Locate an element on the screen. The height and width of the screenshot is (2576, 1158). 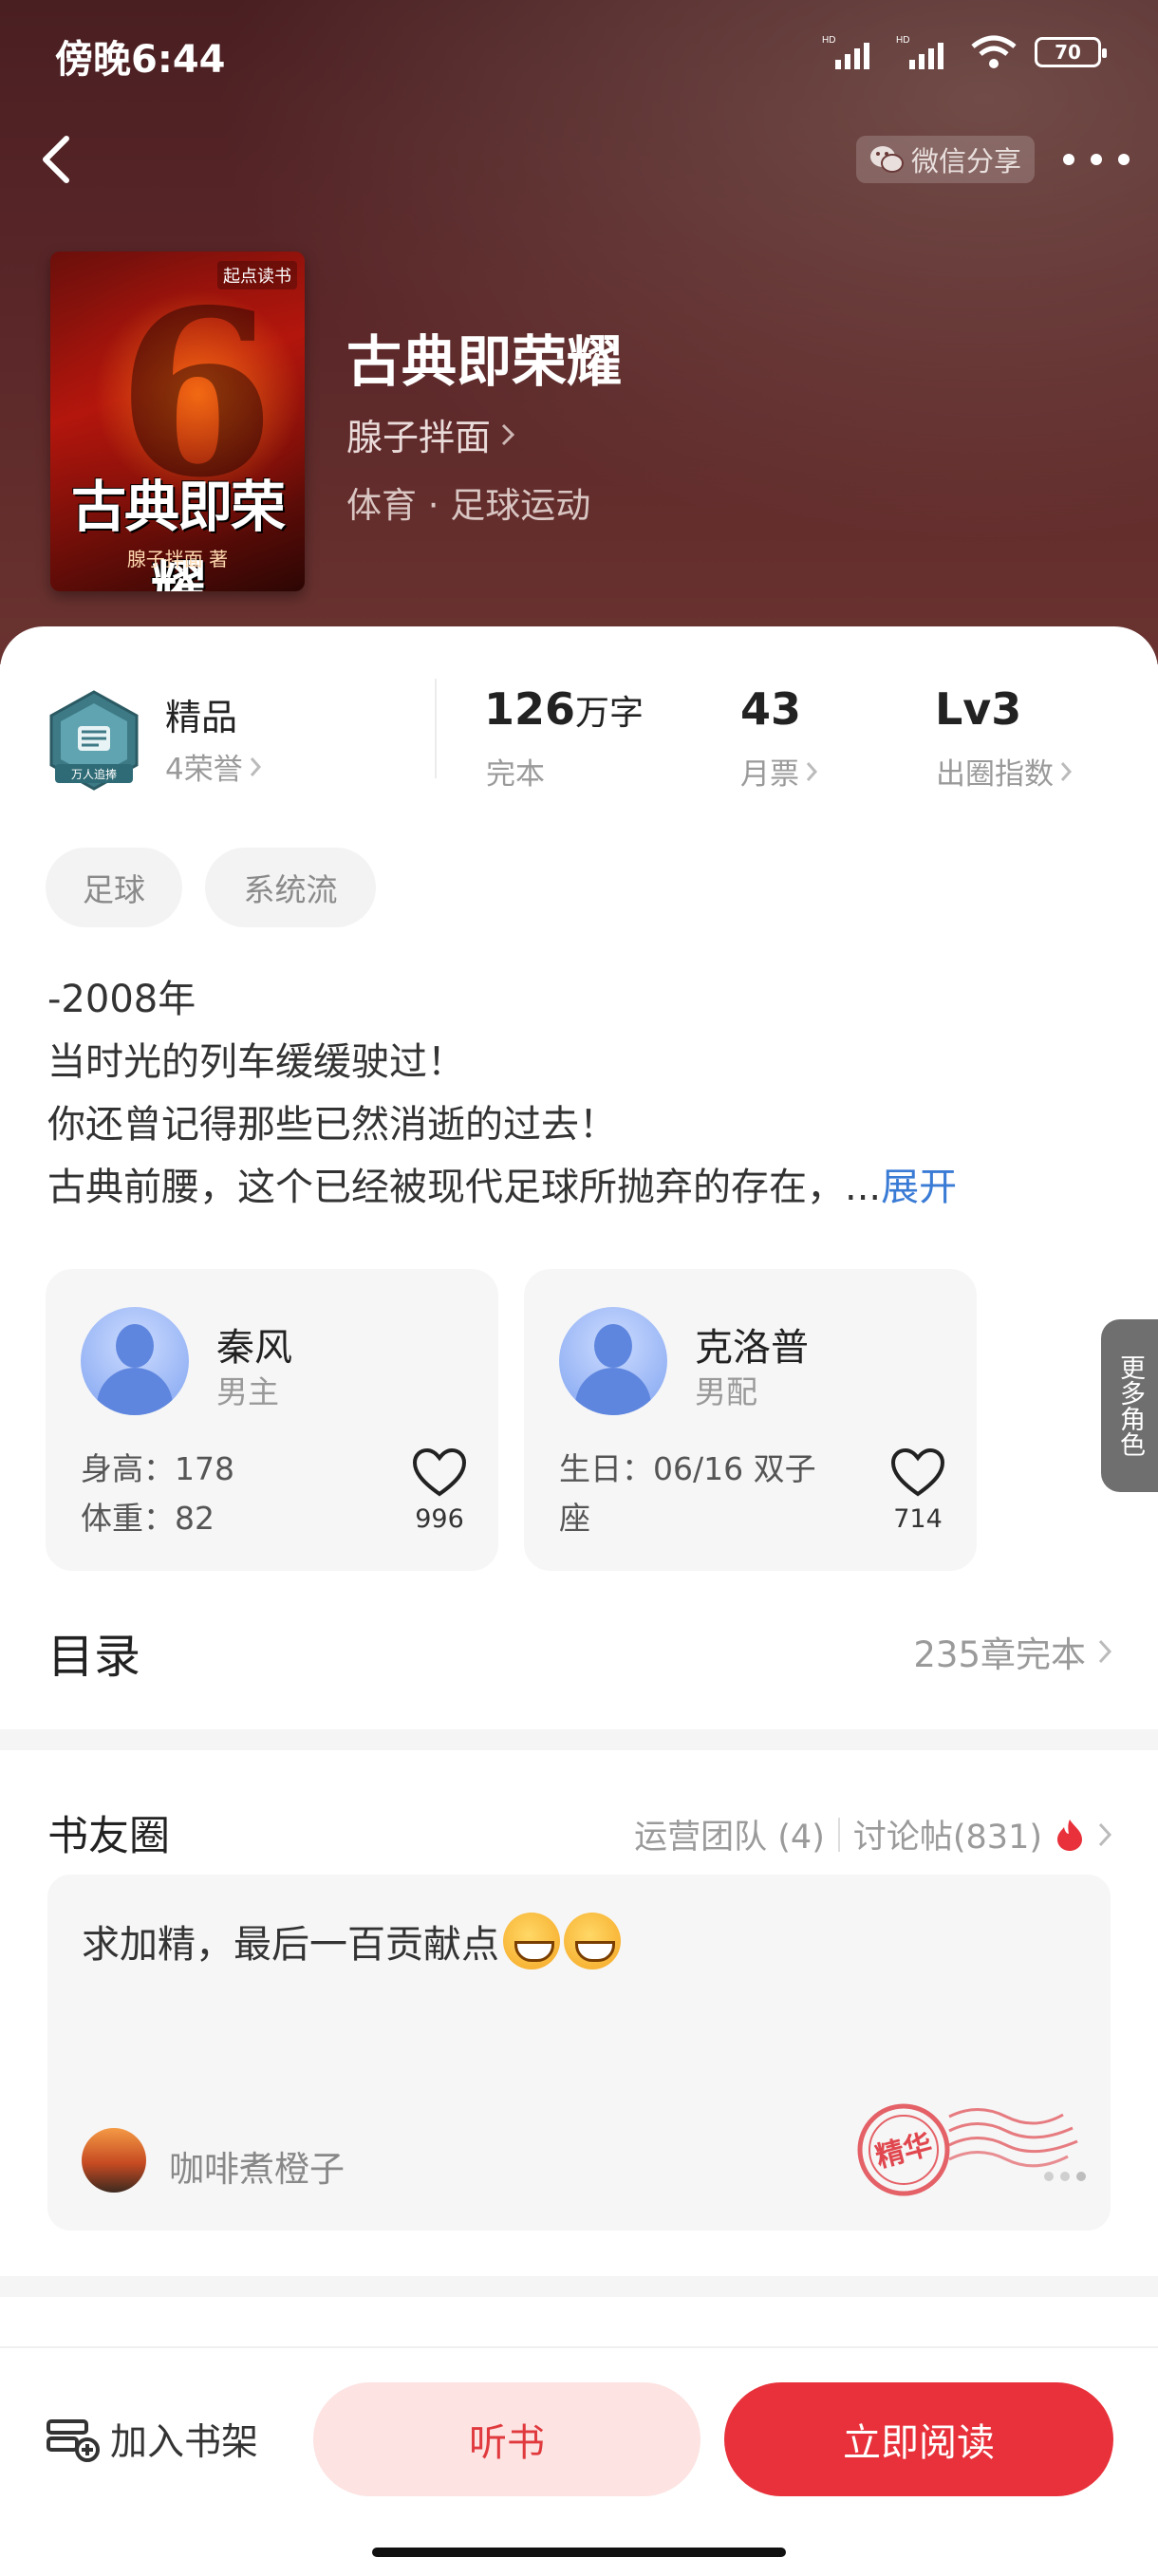
description-line: 你还曾记得那些已然消逝的过去！ is located at coordinates (332, 1125).